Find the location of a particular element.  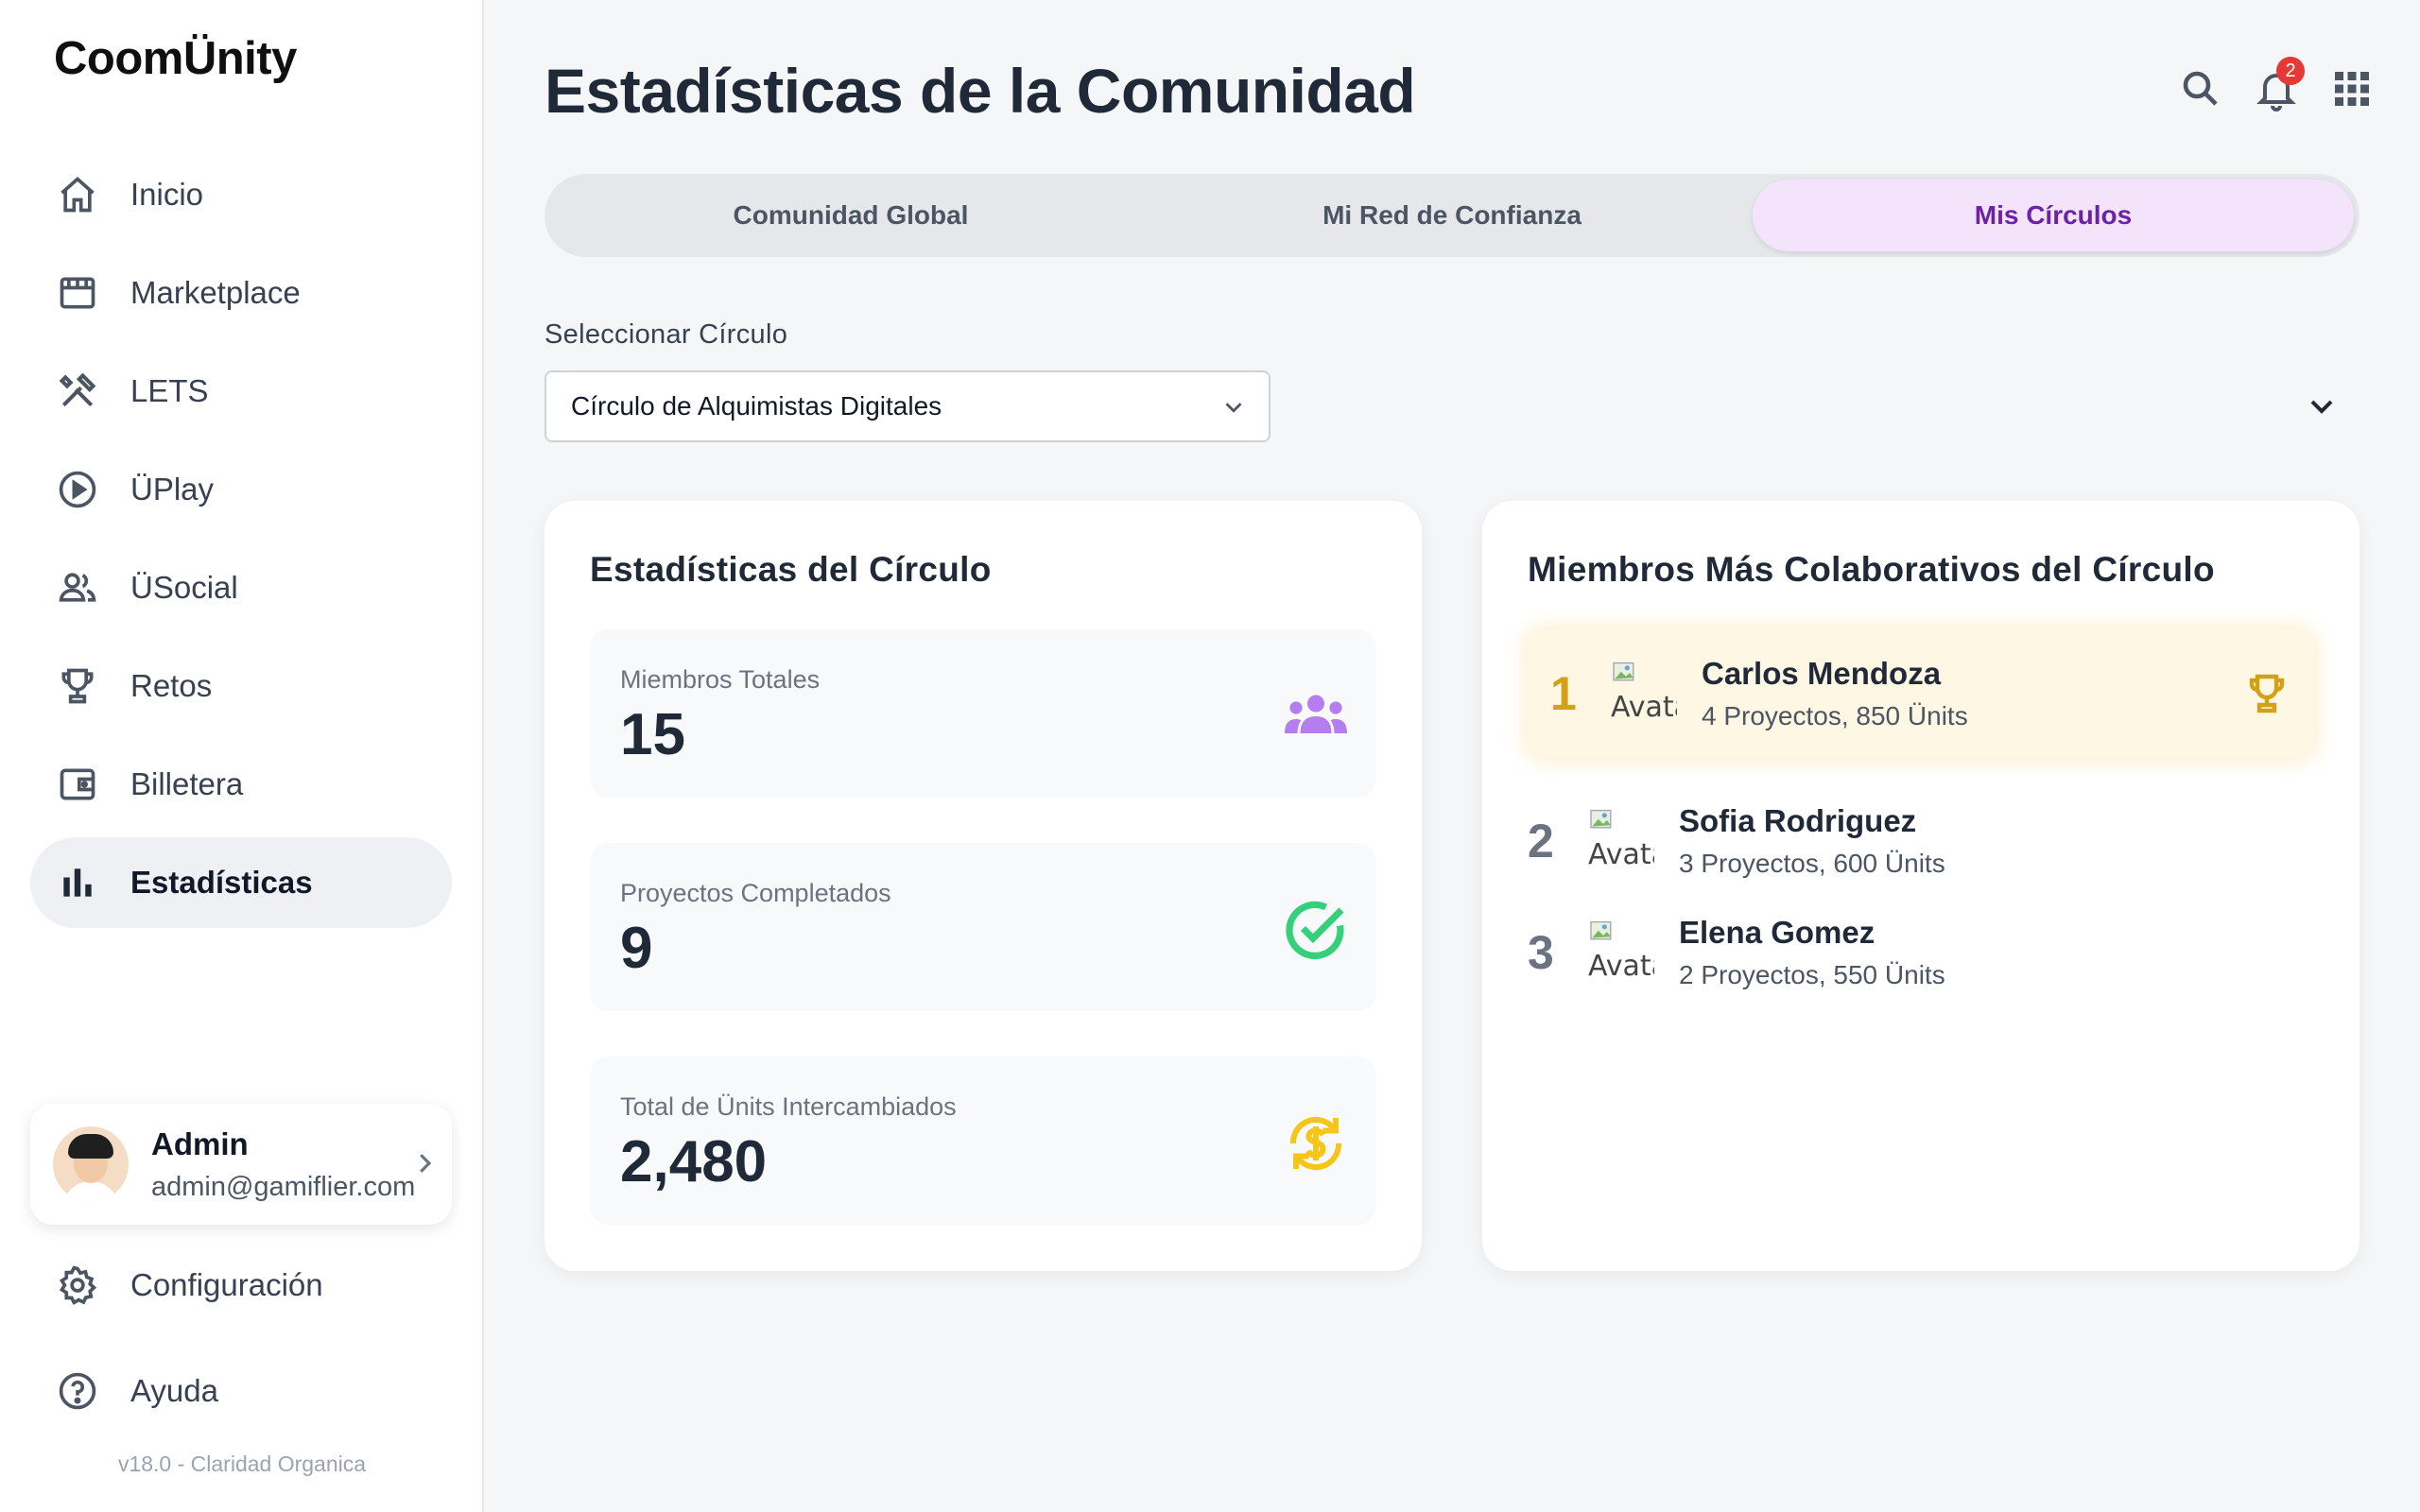

card-title: Estadísticas del Círculo is located at coordinates (791, 569).